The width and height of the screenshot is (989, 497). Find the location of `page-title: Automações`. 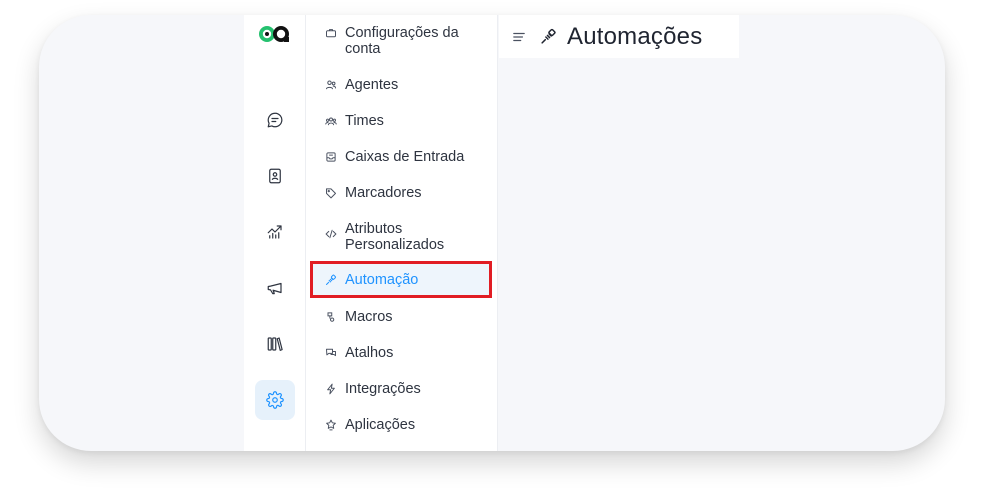

page-title: Automações is located at coordinates (635, 36).